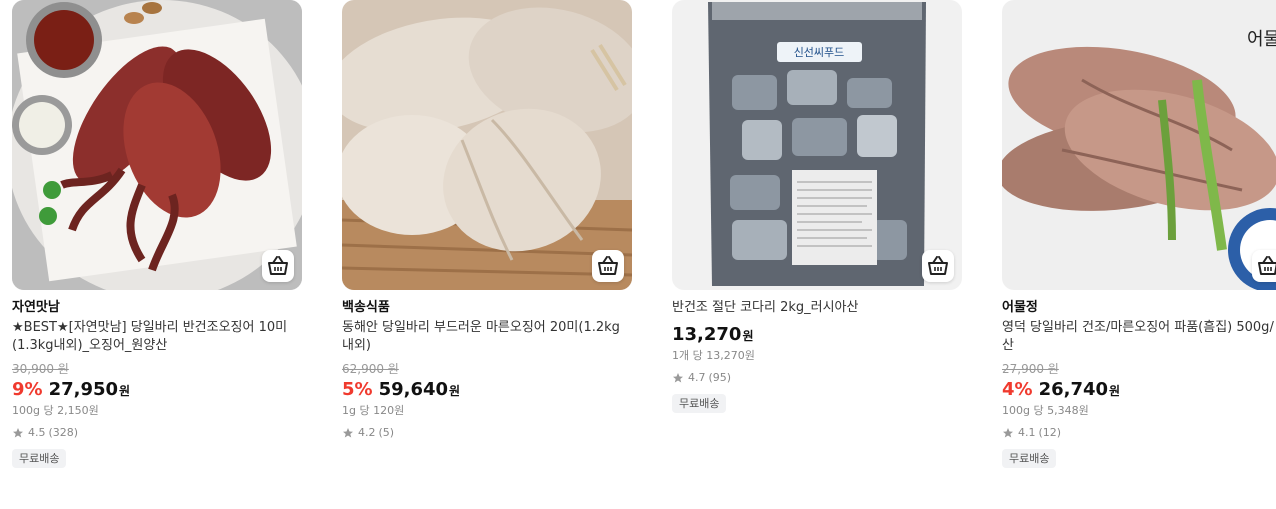 Image resolution: width=1276 pixels, height=509 pixels. I want to click on sale-price: 27,950, so click(83, 389).